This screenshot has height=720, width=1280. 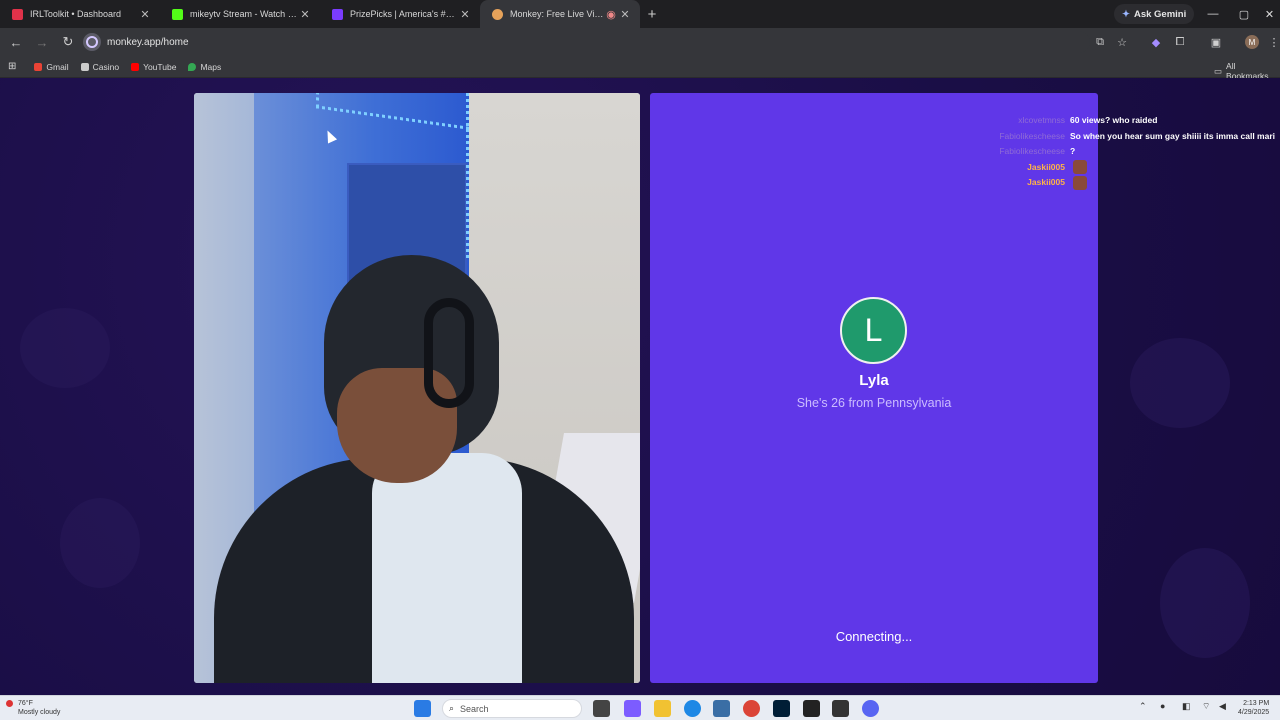 I want to click on tab-irltoolkit: IRLToolkit • Dashboard ✕, so click(x=80, y=14).